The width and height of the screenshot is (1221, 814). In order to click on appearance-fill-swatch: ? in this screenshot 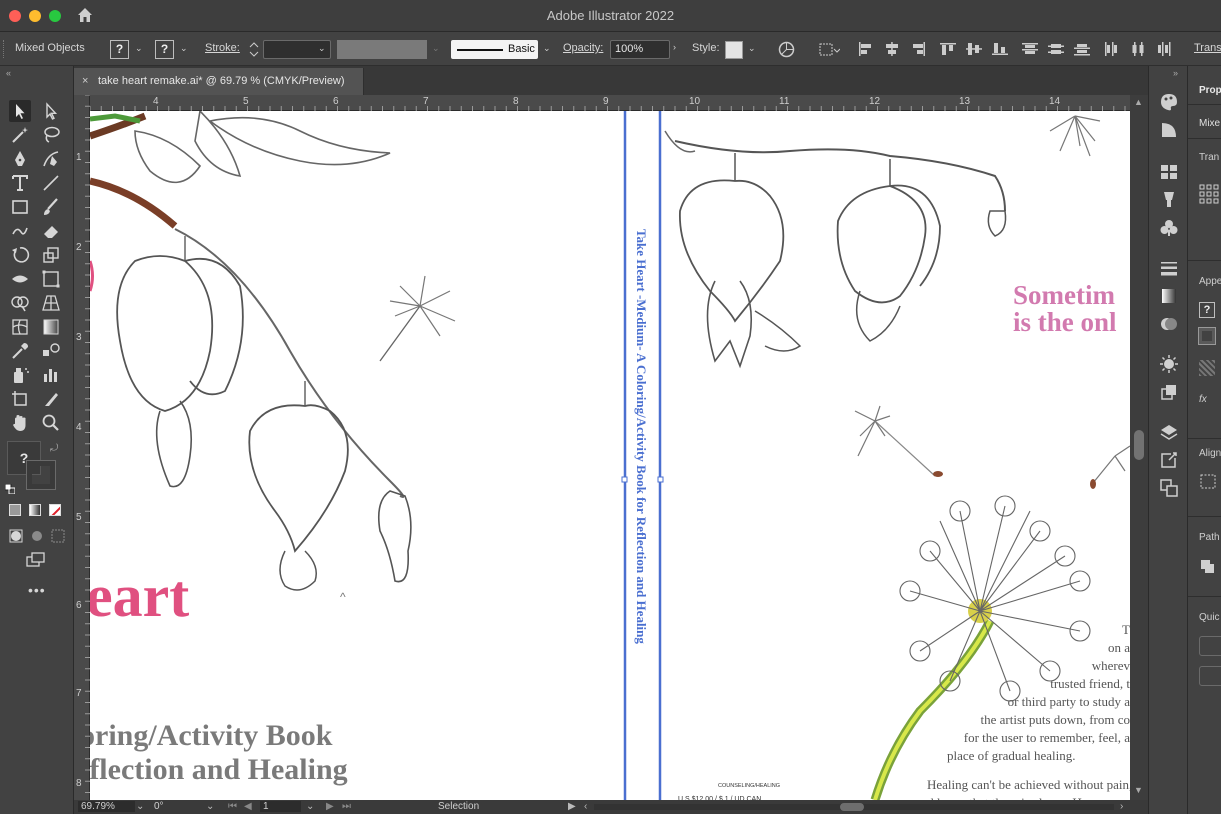, I will do `click(1207, 310)`.